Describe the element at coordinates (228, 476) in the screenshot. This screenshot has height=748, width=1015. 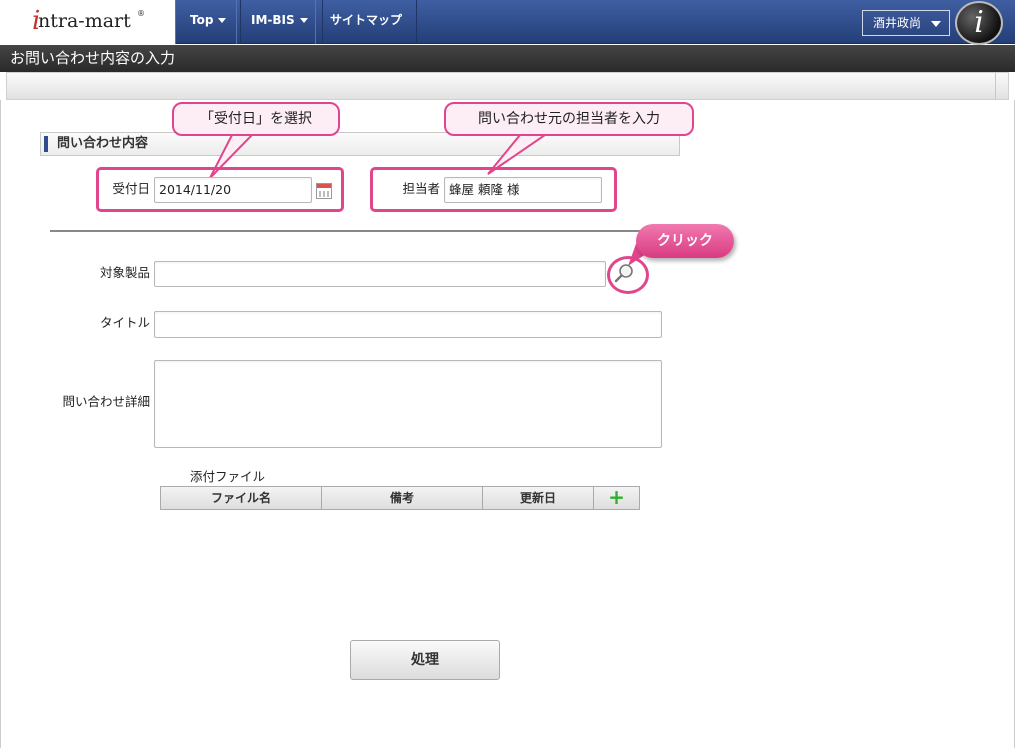
I see `attachments-label: 添付ファイル` at that location.